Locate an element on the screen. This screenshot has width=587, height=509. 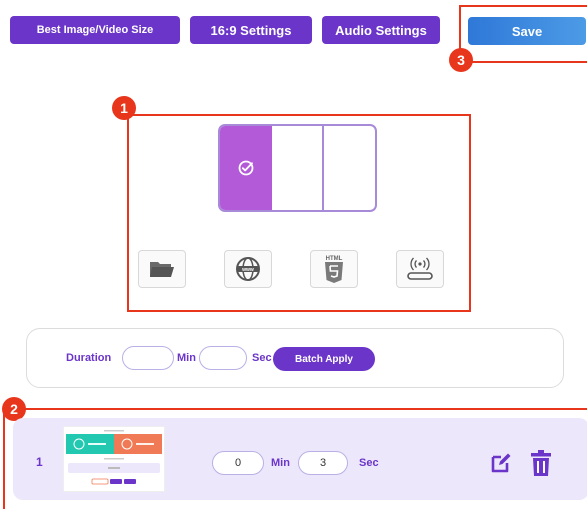
audio-settings-button: Audio Settings is located at coordinates (381, 30).